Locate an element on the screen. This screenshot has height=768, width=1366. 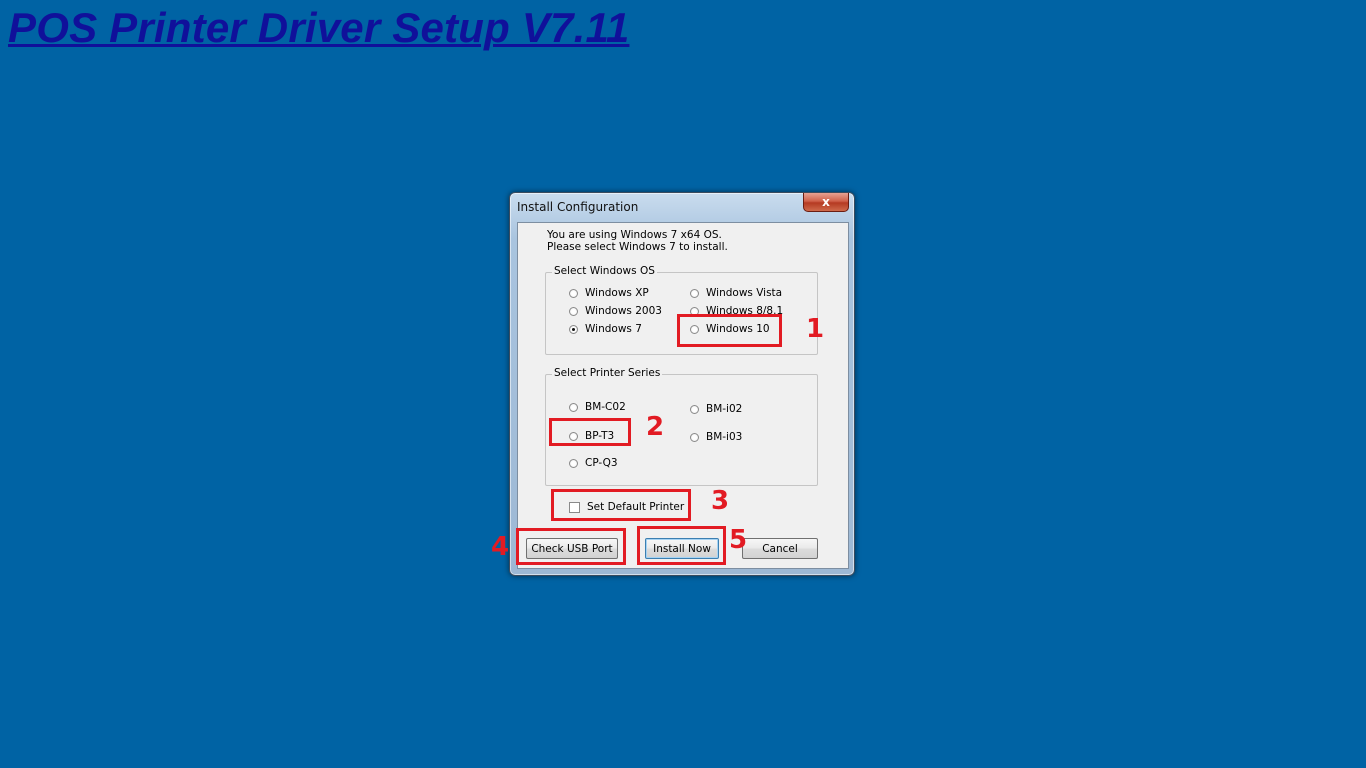
annotation-number-5: 5 is located at coordinates (738, 540).